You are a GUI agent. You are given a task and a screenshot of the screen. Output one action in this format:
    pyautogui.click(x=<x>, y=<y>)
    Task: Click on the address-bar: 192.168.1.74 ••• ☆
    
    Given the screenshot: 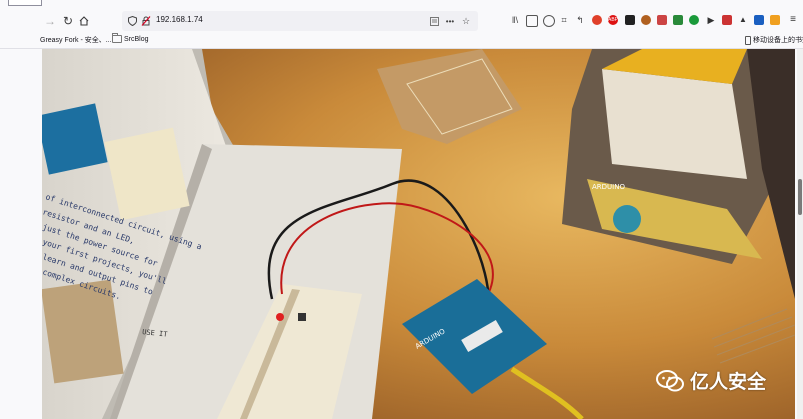 What is the action you would take?
    pyautogui.click(x=300, y=21)
    